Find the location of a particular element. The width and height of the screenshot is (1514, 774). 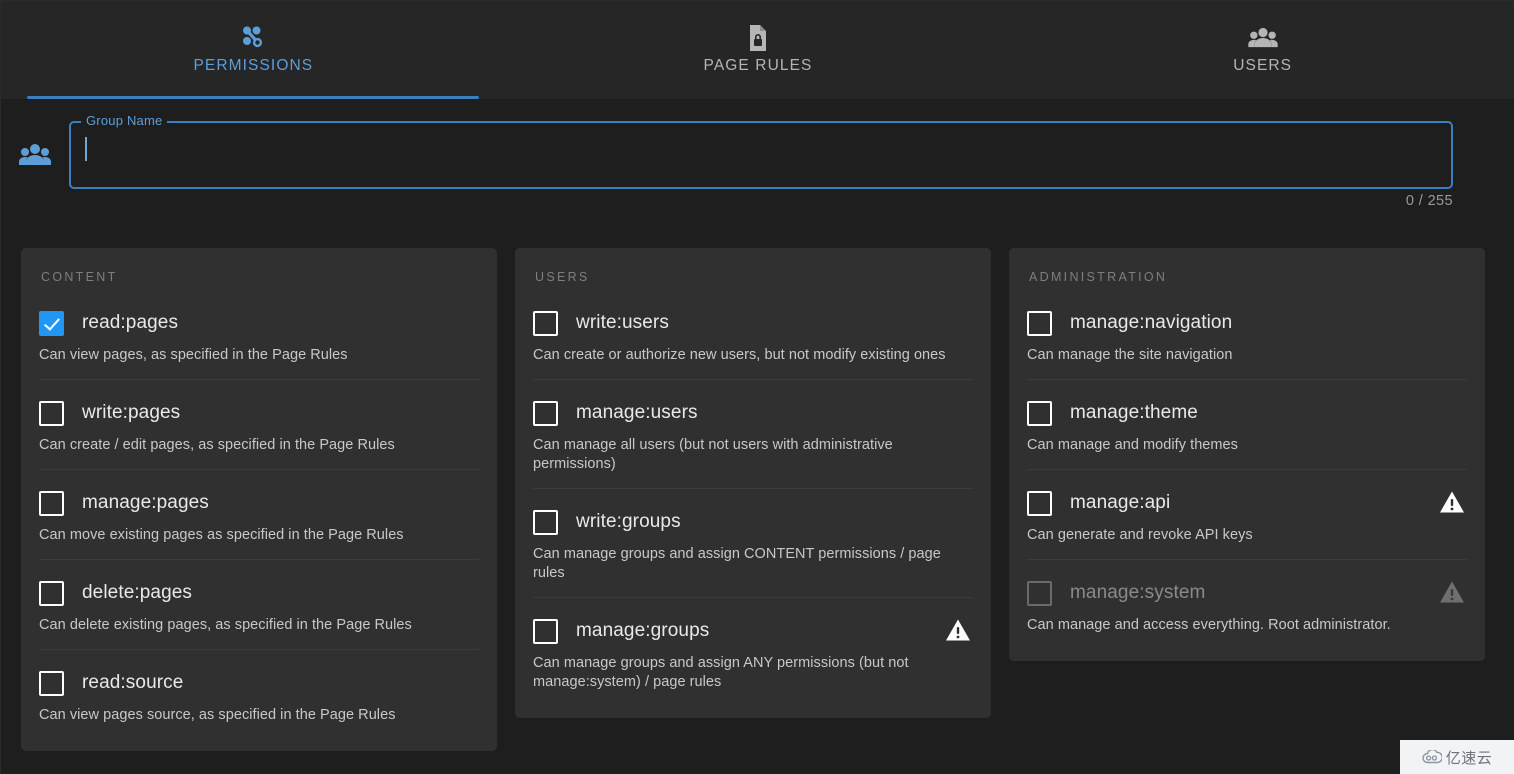

checkbox-manage-navigation is located at coordinates (1039, 323).